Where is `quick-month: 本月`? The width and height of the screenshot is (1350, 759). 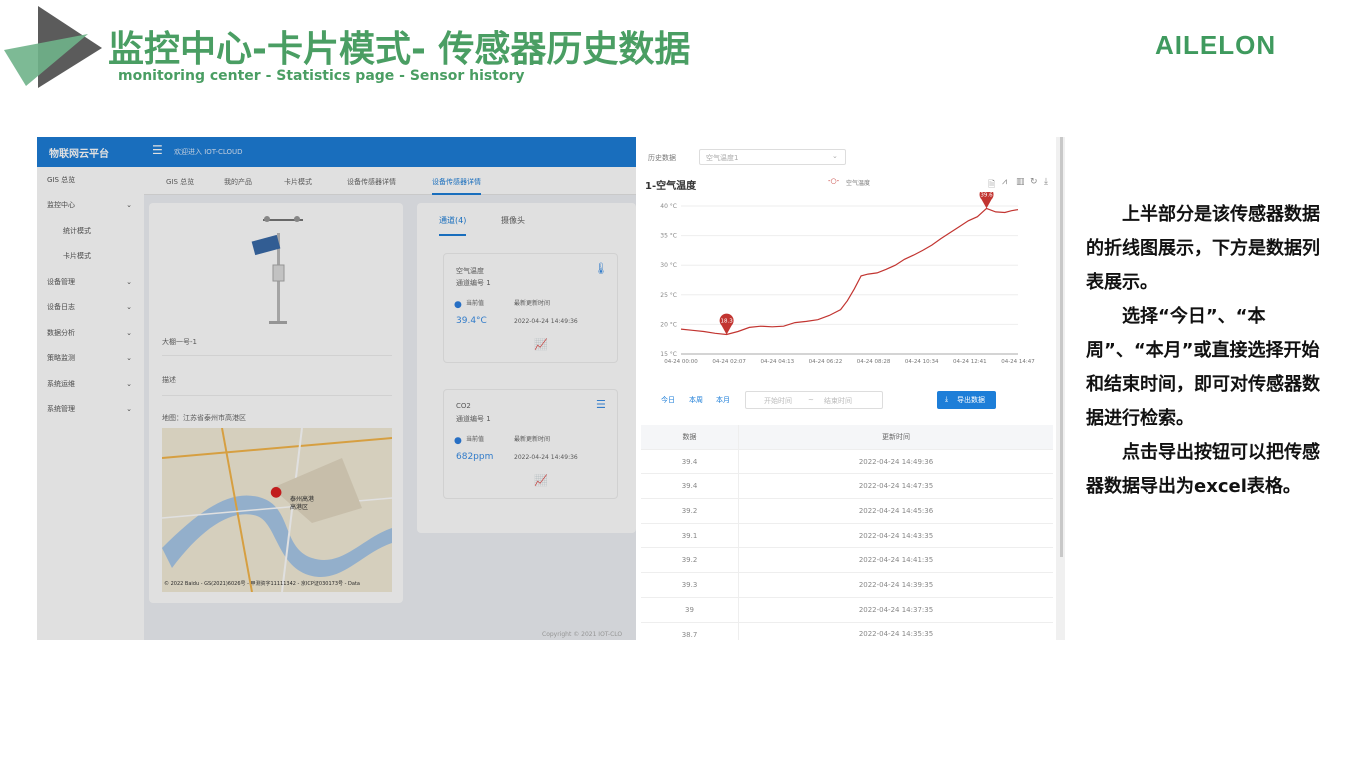 quick-month: 本月 is located at coordinates (723, 400).